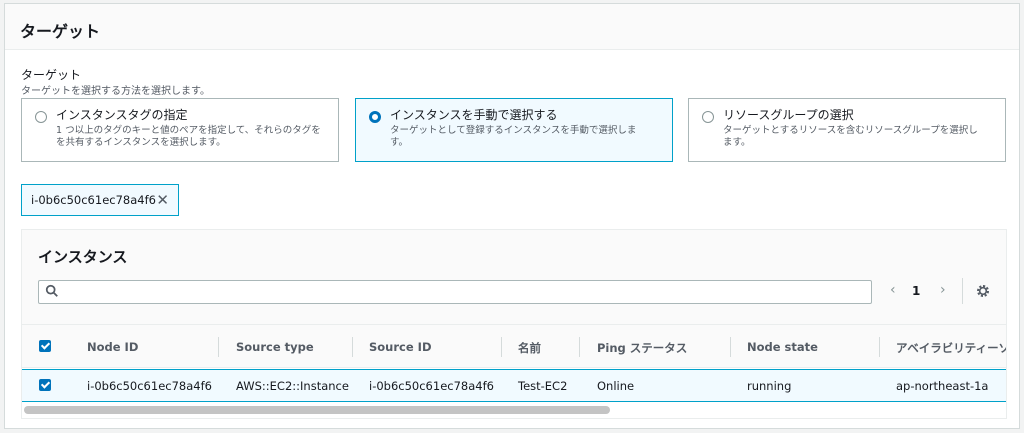  What do you see at coordinates (141, 142) in the screenshot?
I see `tile-description-cont: を共有するインスタンスを選択します。` at bounding box center [141, 142].